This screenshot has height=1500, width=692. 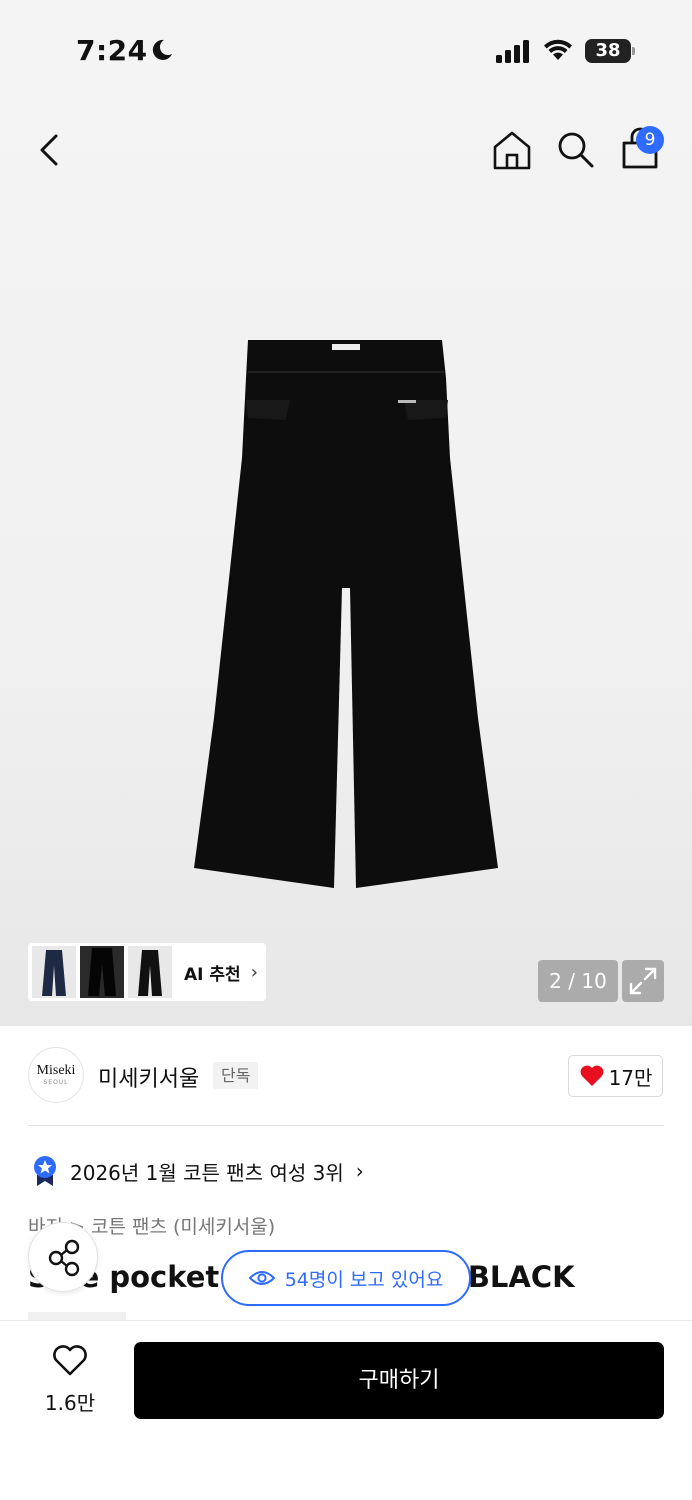 What do you see at coordinates (576, 150) in the screenshot?
I see `search-icon` at bounding box center [576, 150].